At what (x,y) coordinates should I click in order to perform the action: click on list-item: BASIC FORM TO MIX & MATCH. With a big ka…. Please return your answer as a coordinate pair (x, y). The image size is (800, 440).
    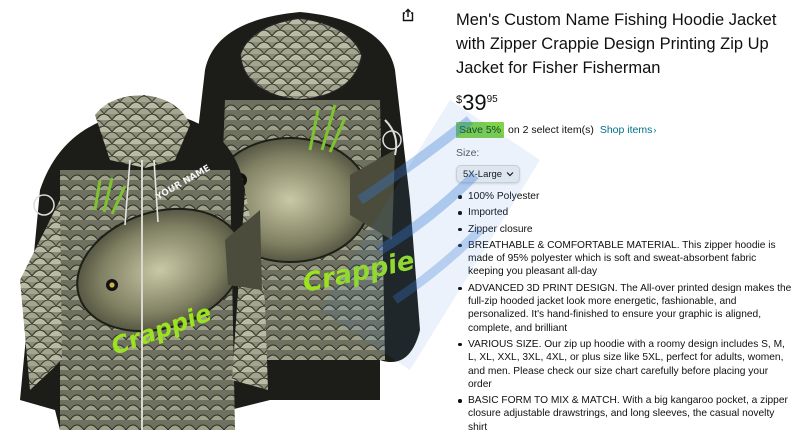
    Looking at the image, I should click on (624, 414).